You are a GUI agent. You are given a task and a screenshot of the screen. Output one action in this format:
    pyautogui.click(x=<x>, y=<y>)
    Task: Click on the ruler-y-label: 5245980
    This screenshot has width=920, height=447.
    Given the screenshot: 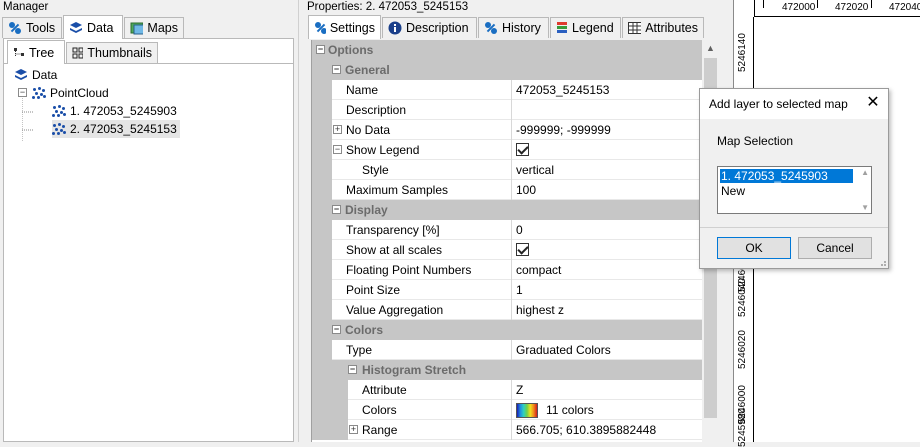 What is the action you would take?
    pyautogui.click(x=742, y=427)
    